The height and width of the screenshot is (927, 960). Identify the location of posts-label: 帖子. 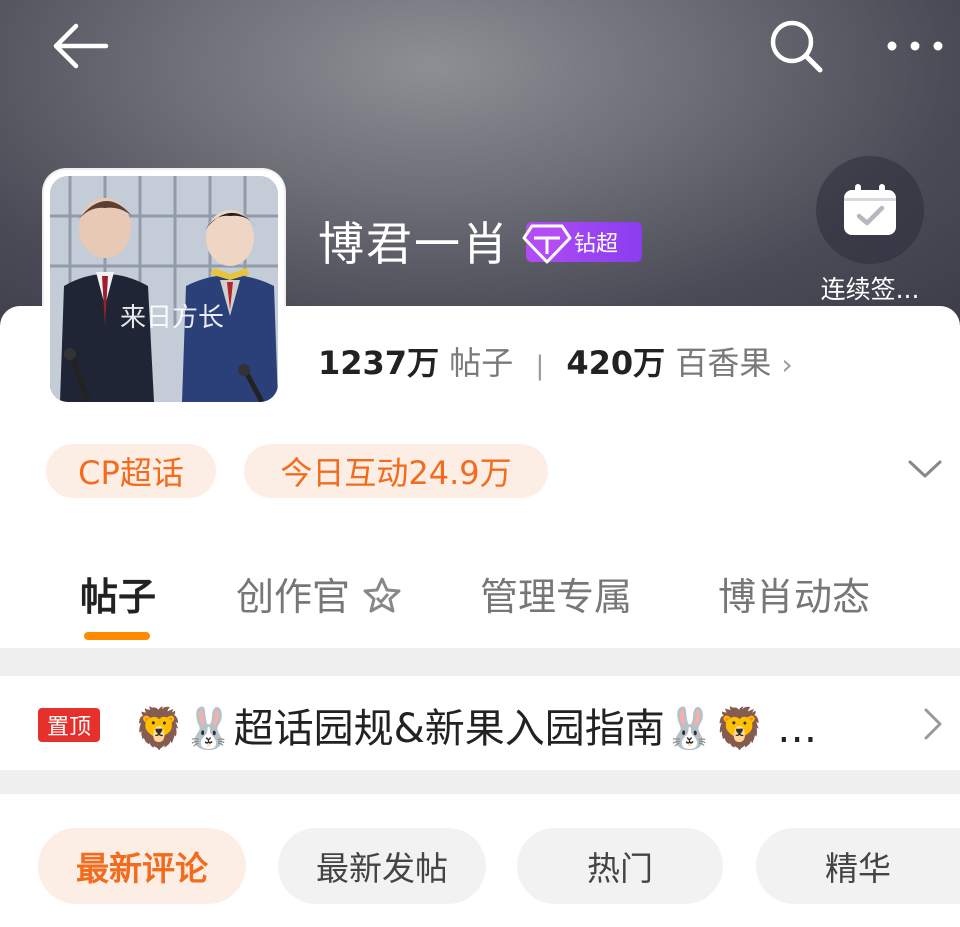
(481, 363).